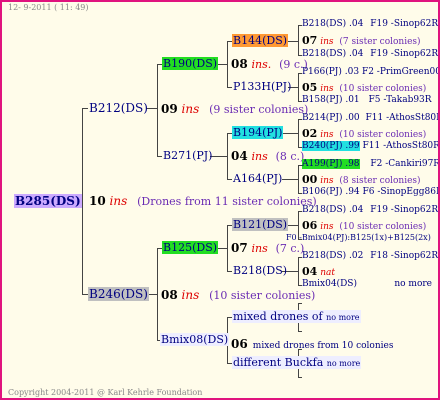 This screenshot has width=440, height=400. I want to click on p133h-queen-ref: P166(PJ) .03 F2 -PrimGreen00, so click(371, 72).